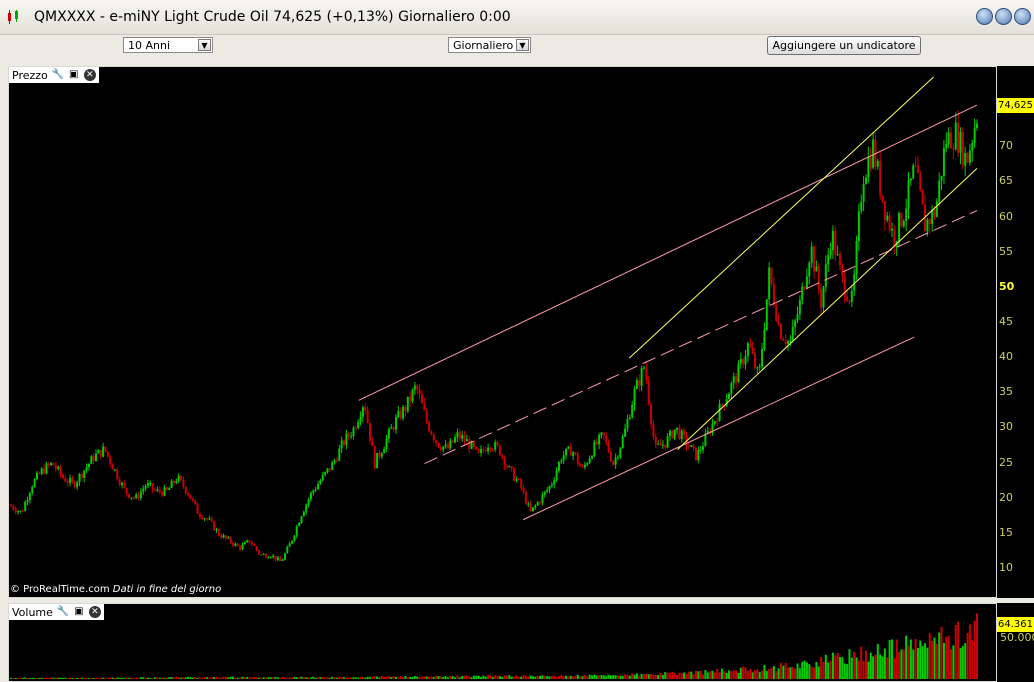 The width and height of the screenshot is (1034, 682). I want to click on close-button, so click(1022, 16).